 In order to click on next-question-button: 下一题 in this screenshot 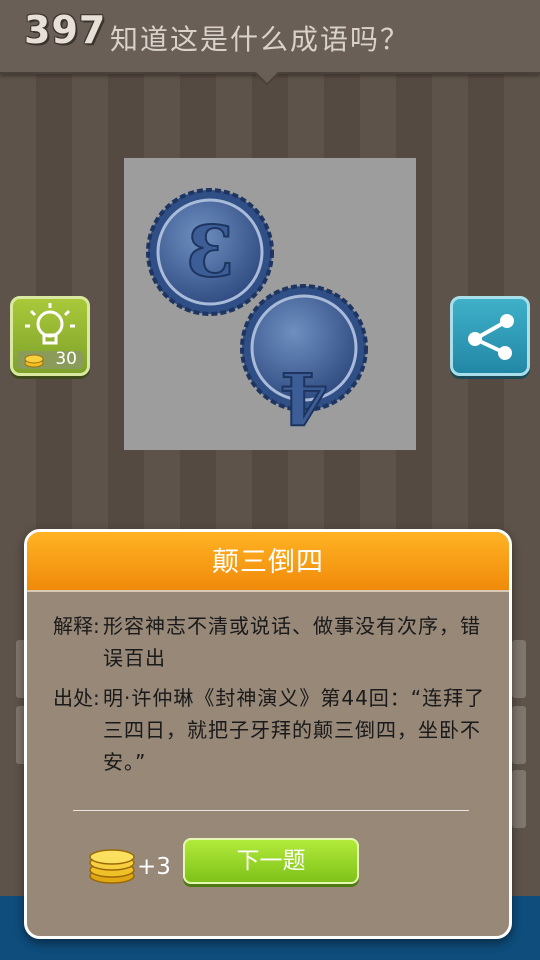, I will do `click(271, 861)`.